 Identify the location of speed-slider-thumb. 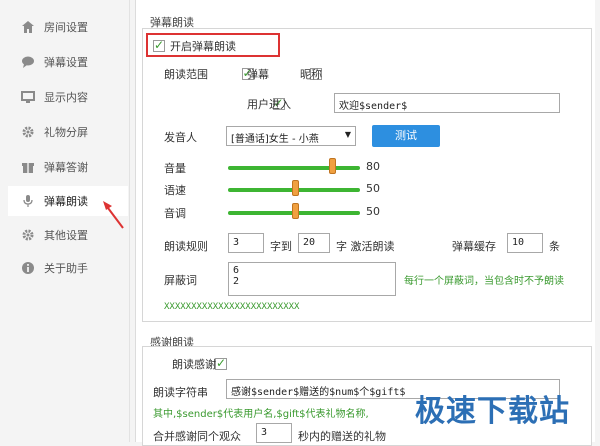
(295, 188).